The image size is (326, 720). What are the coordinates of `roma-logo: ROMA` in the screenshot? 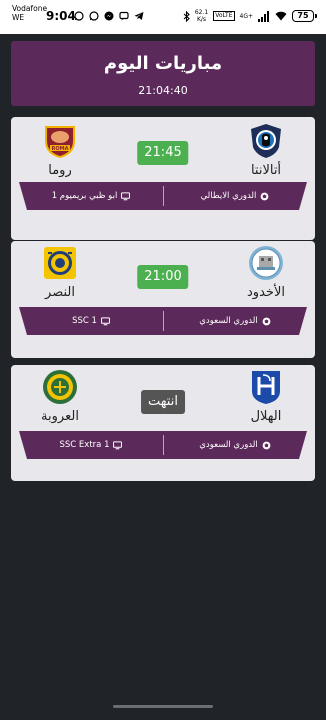 It's located at (60, 142).